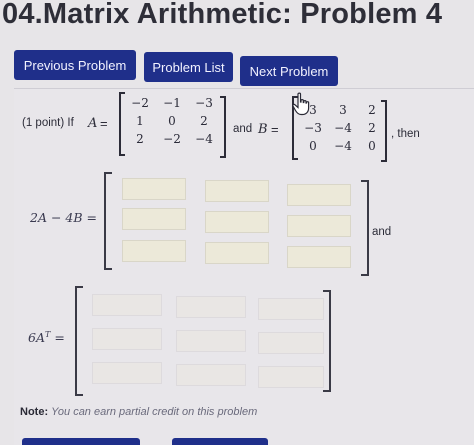 The image size is (474, 445). What do you see at coordinates (75, 65) in the screenshot?
I see `previous-problem-button: Previous Problem` at bounding box center [75, 65].